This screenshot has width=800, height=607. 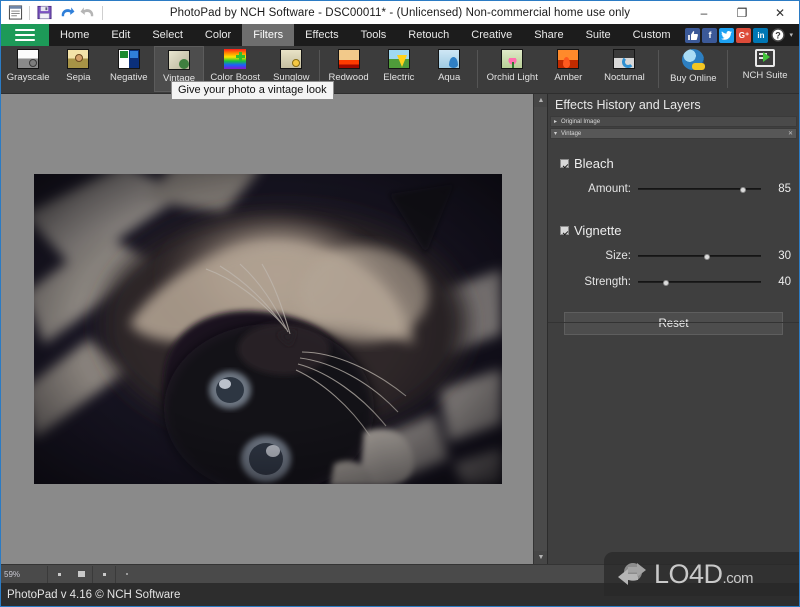 I want to click on tool-label: Buy Online, so click(x=693, y=78).